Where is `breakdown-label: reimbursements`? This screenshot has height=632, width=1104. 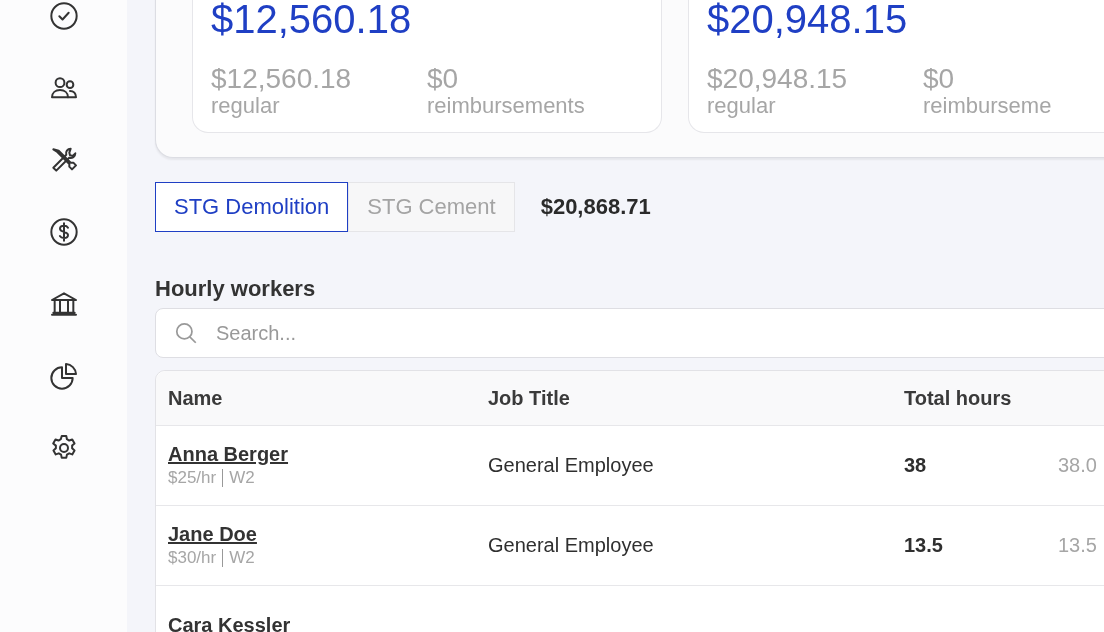 breakdown-label: reimbursements is located at coordinates (506, 106).